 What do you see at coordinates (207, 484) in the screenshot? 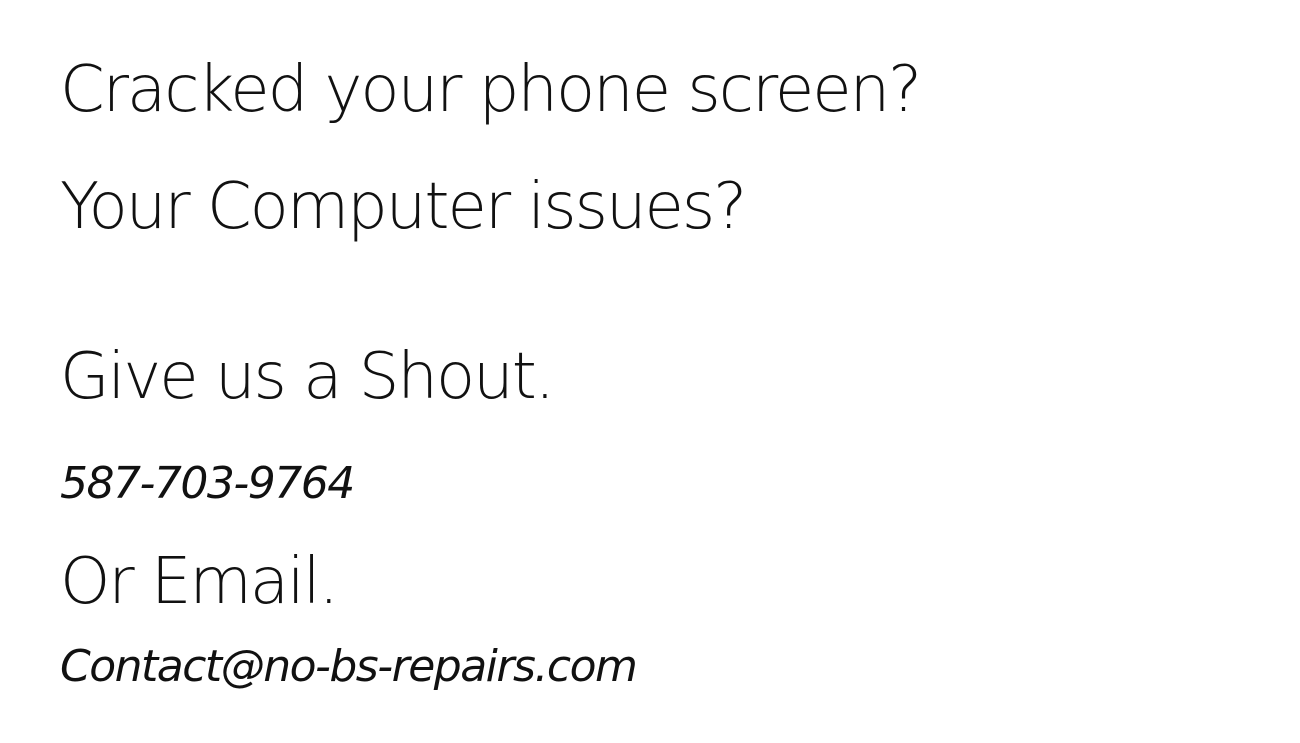
I see `phone-number-link: 587-703-9764` at bounding box center [207, 484].